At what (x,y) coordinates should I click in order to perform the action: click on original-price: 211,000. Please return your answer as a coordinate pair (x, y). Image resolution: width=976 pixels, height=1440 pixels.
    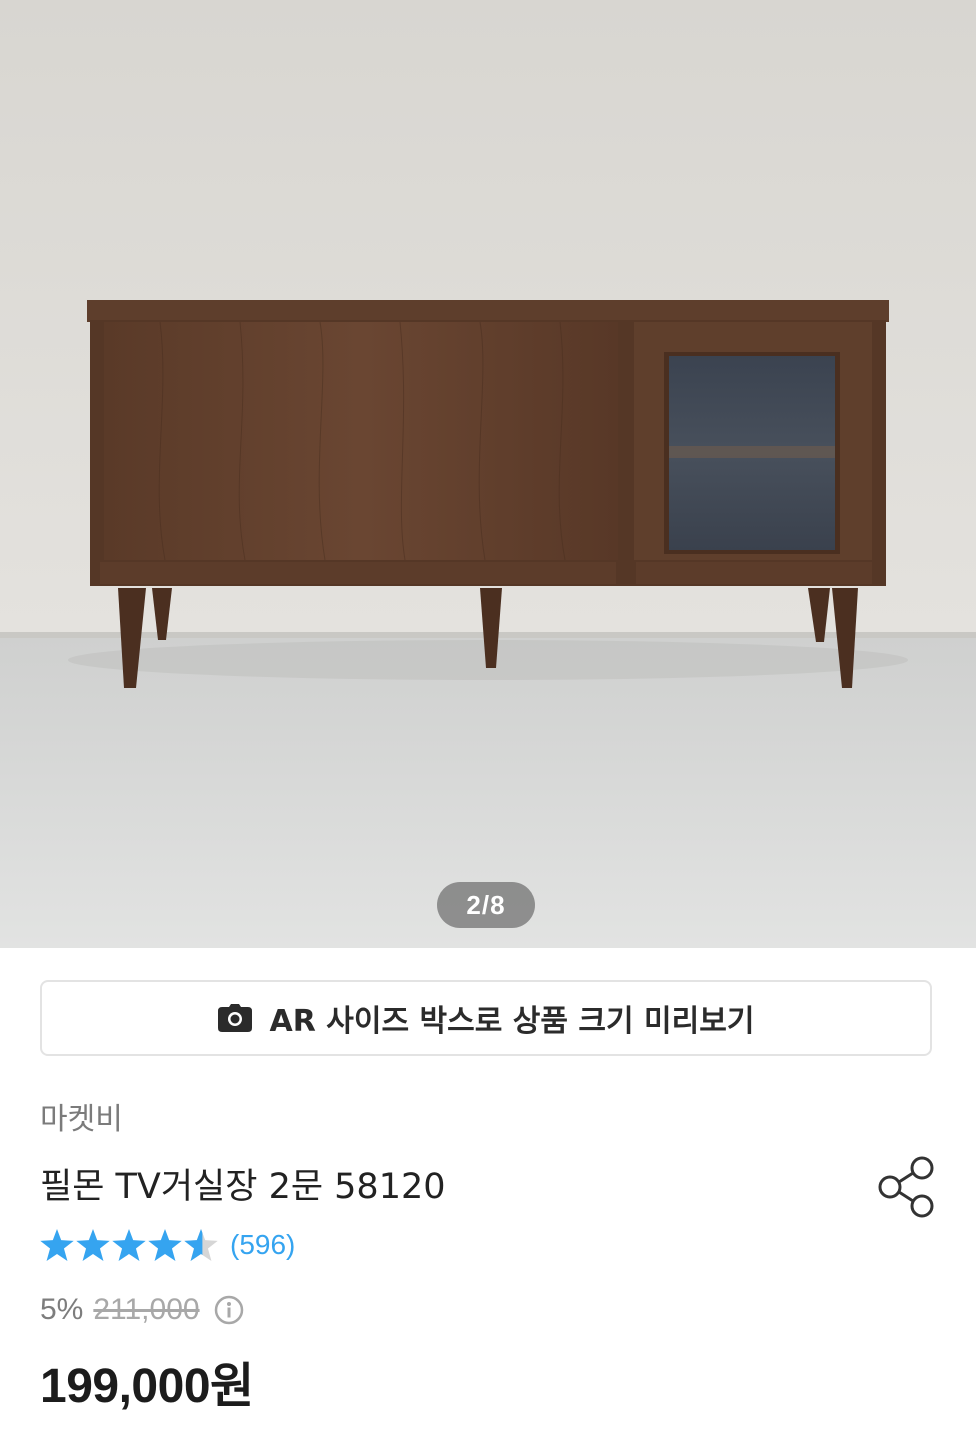
    Looking at the image, I should click on (146, 1309).